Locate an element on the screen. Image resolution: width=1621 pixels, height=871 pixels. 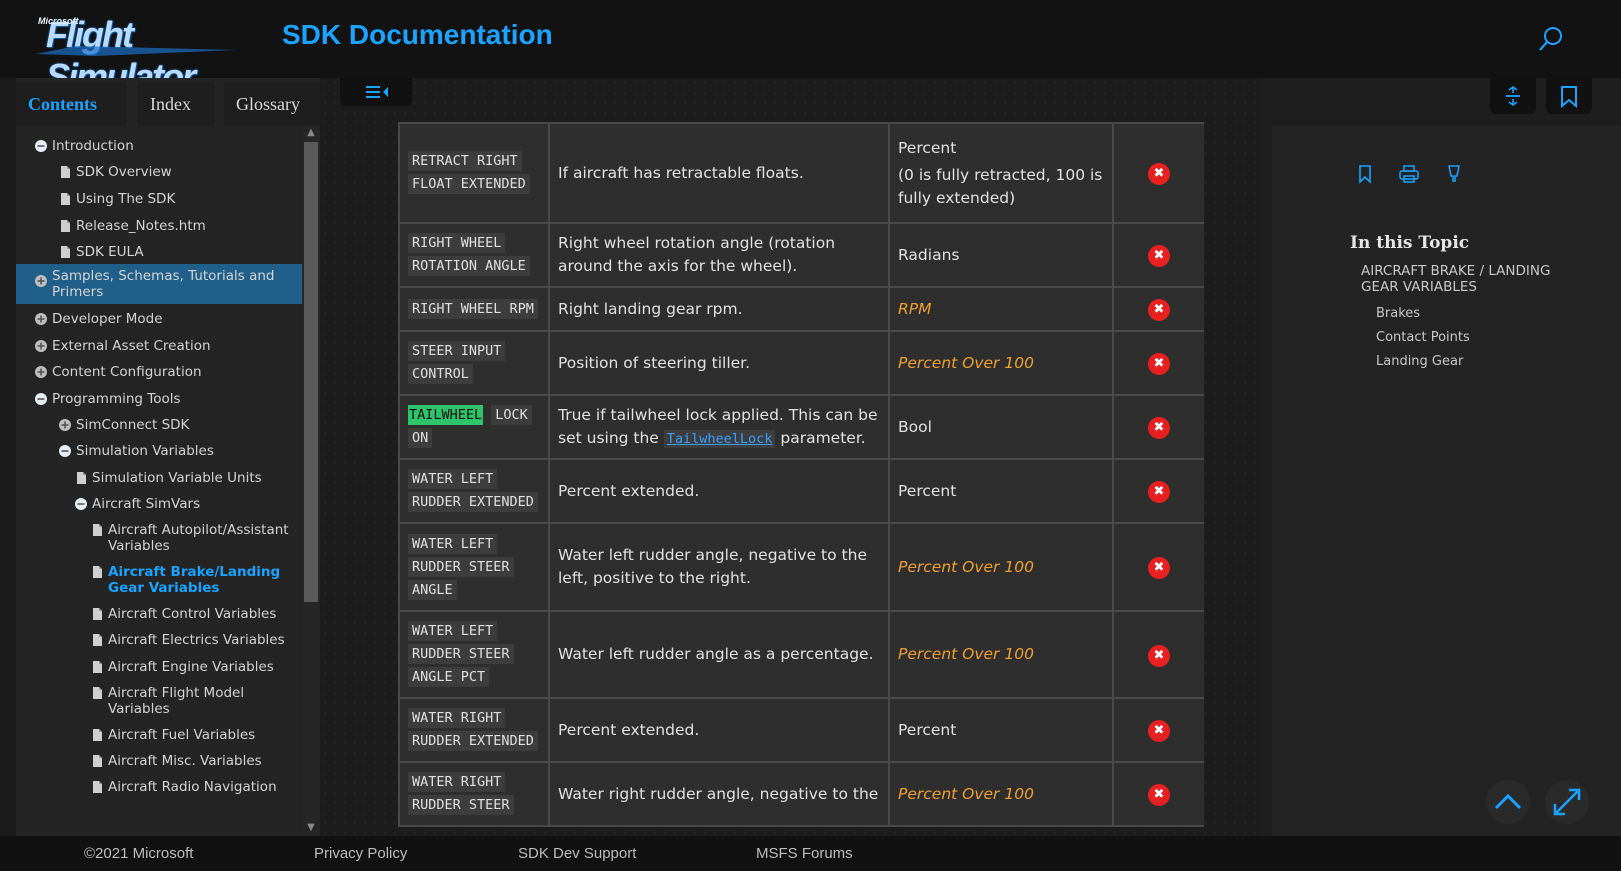
simvar-units: Radians is located at coordinates (1001, 255).